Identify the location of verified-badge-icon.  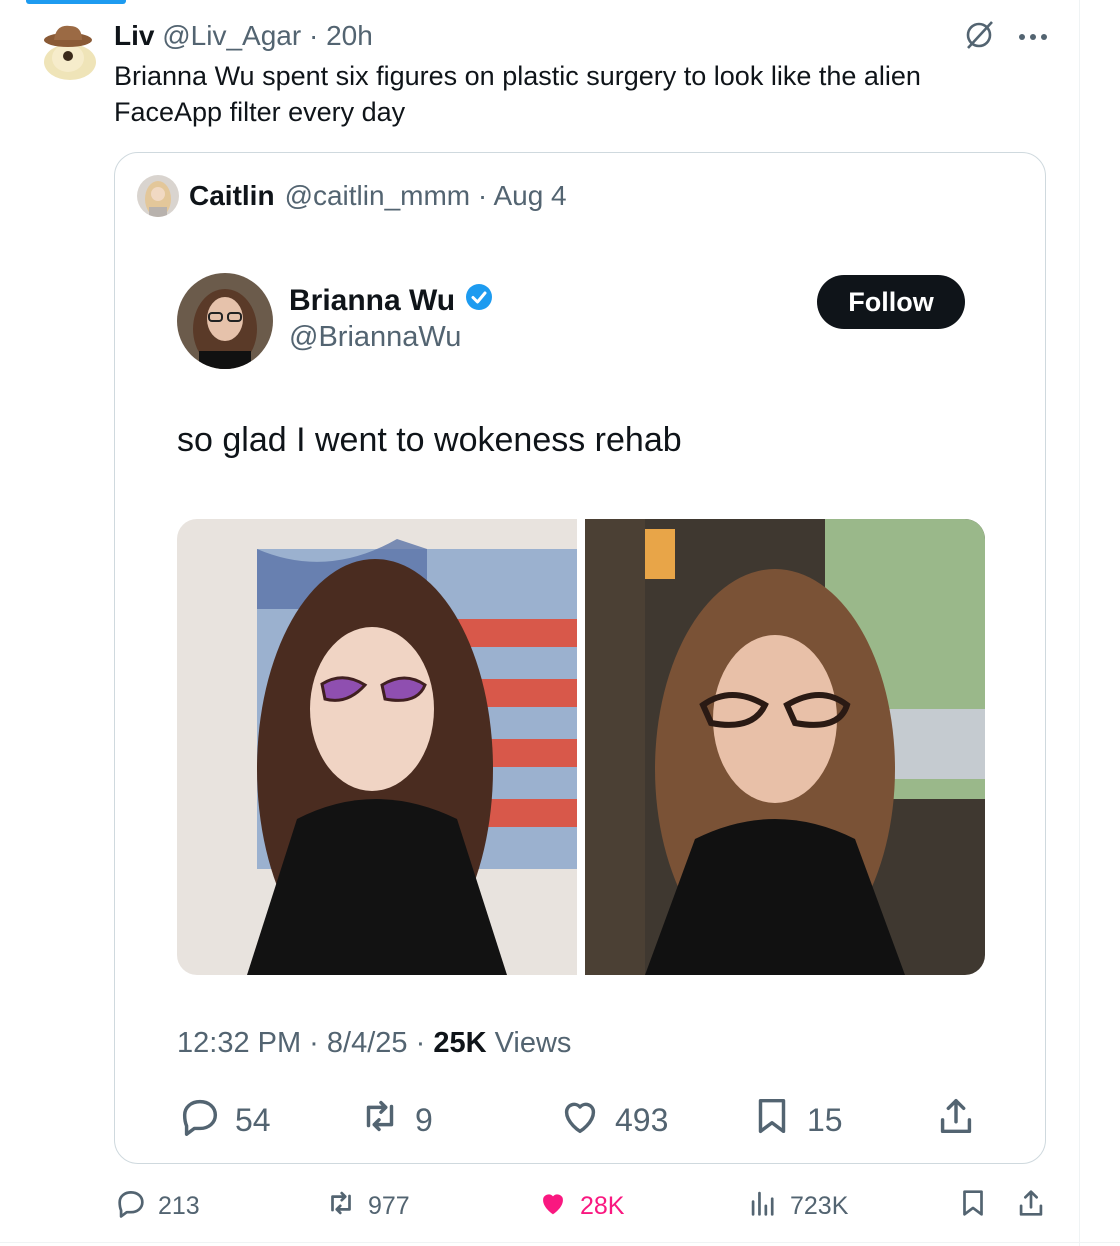
(479, 301).